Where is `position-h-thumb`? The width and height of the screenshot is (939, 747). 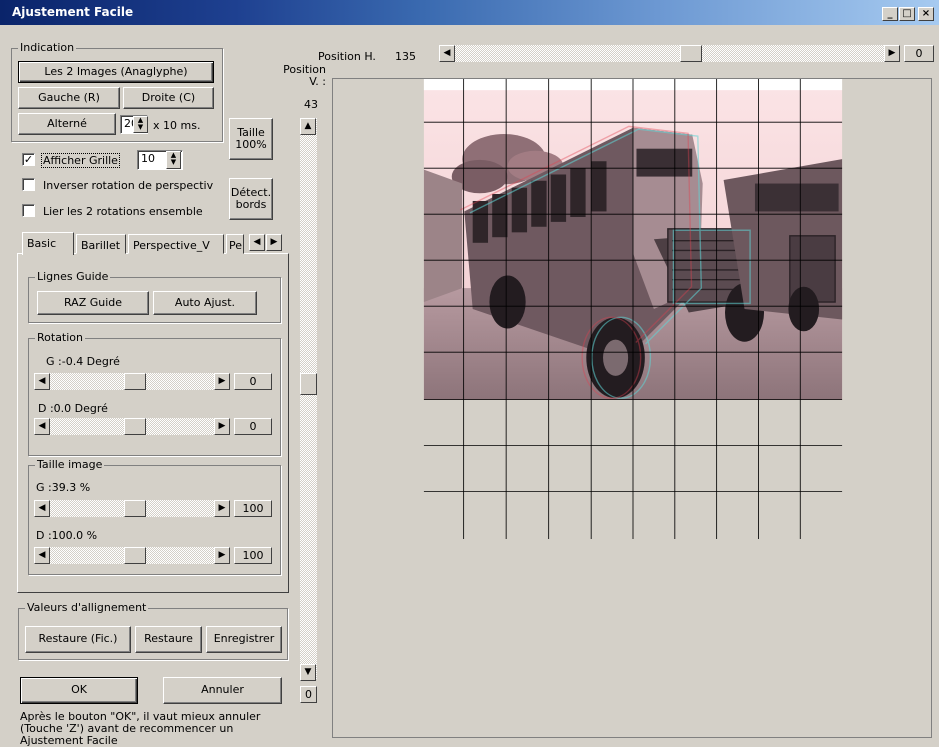 position-h-thumb is located at coordinates (691, 53).